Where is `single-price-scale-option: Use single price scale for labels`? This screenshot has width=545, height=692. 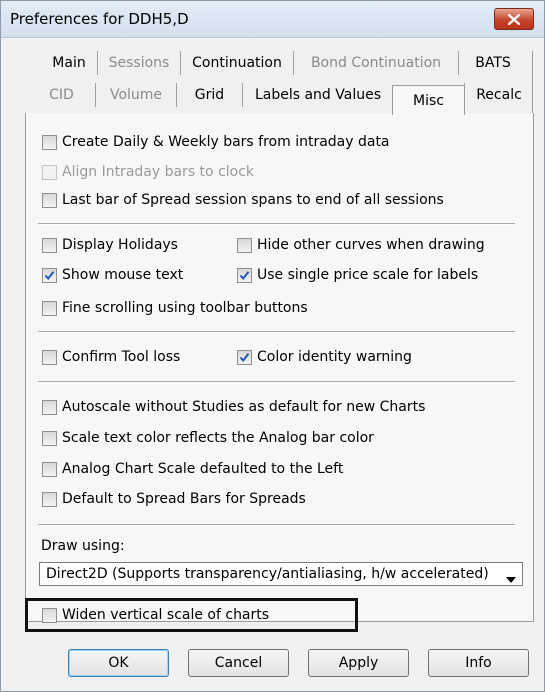
single-price-scale-option: Use single price scale for labels is located at coordinates (357, 275).